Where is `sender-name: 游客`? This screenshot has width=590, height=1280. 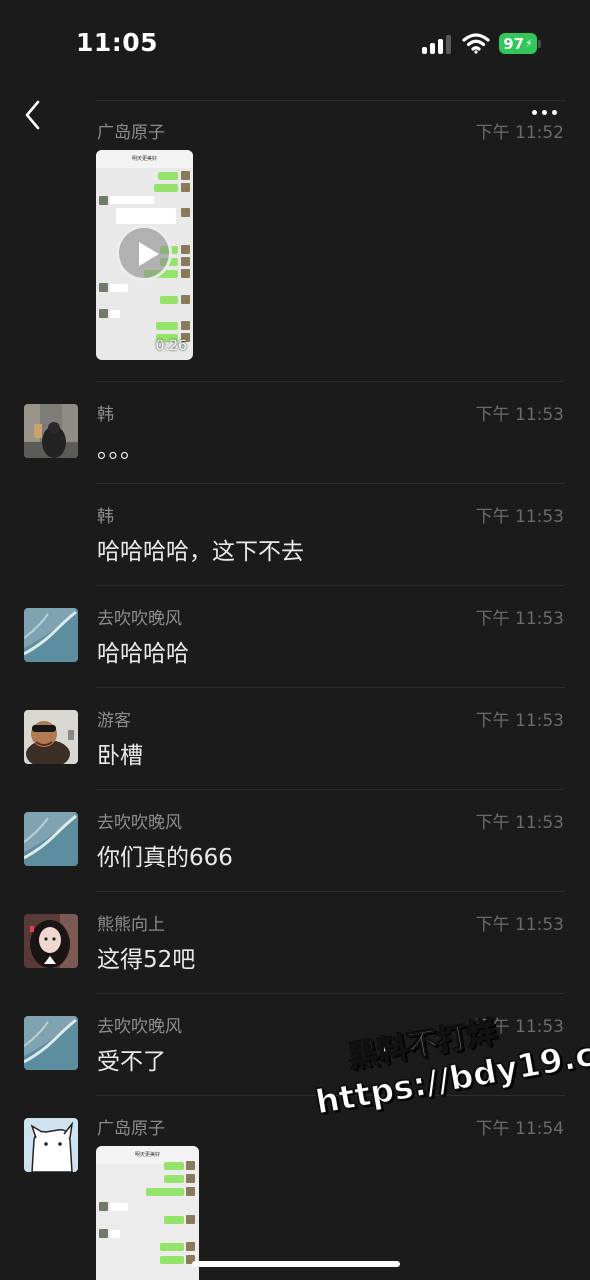 sender-name: 游客 is located at coordinates (114, 721).